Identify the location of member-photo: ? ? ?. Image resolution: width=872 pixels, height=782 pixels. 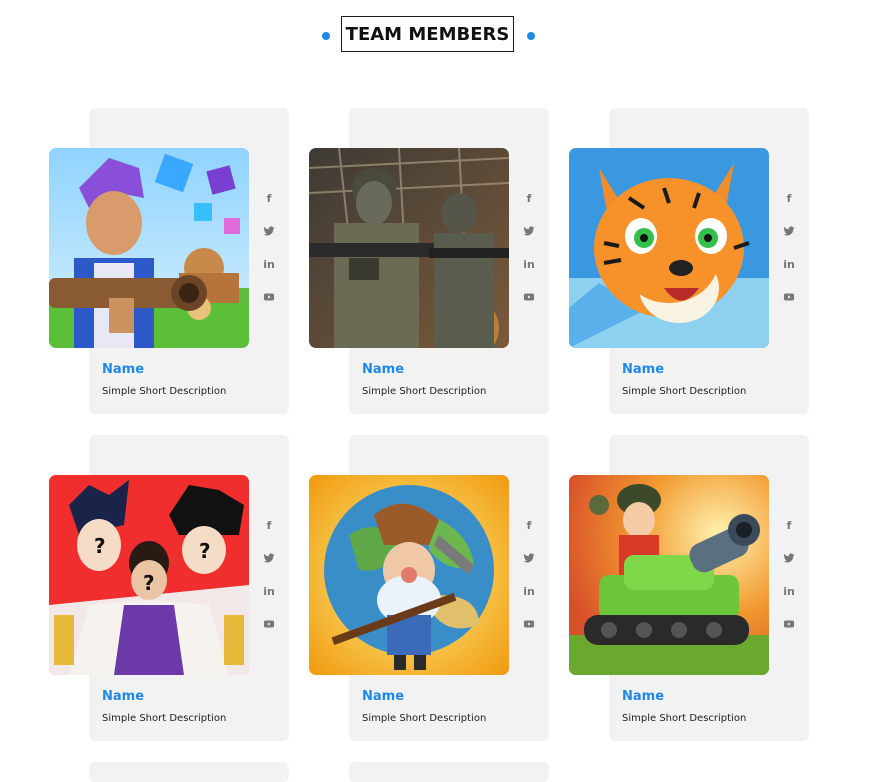
(149, 575).